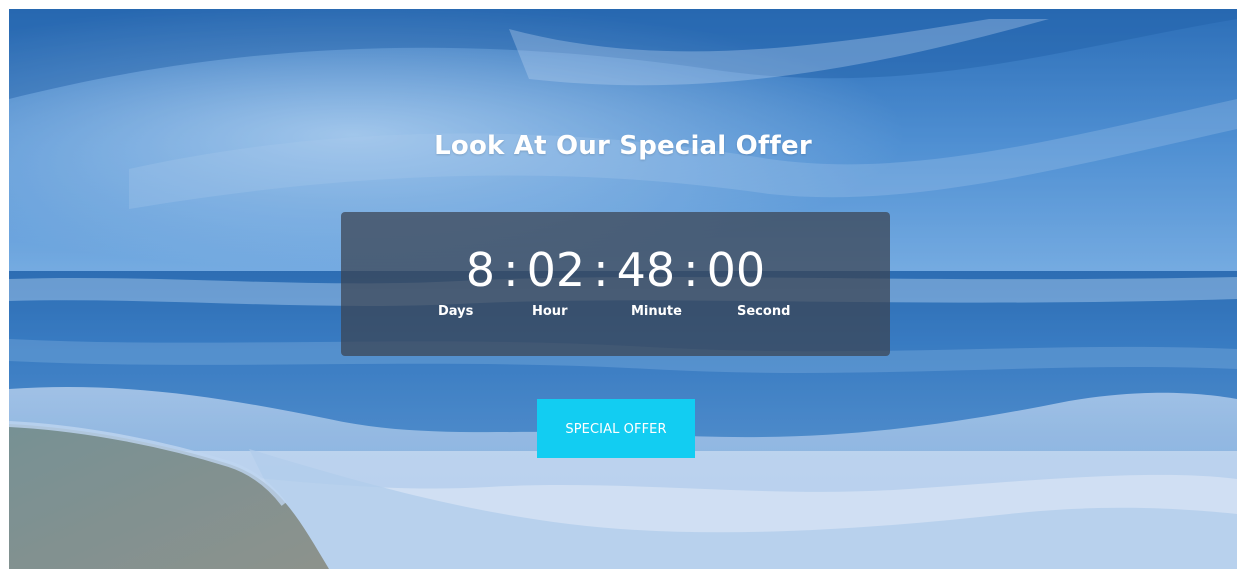 The image size is (1246, 571). What do you see at coordinates (764, 311) in the screenshot?
I see `countdown-seconds-label: Second` at bounding box center [764, 311].